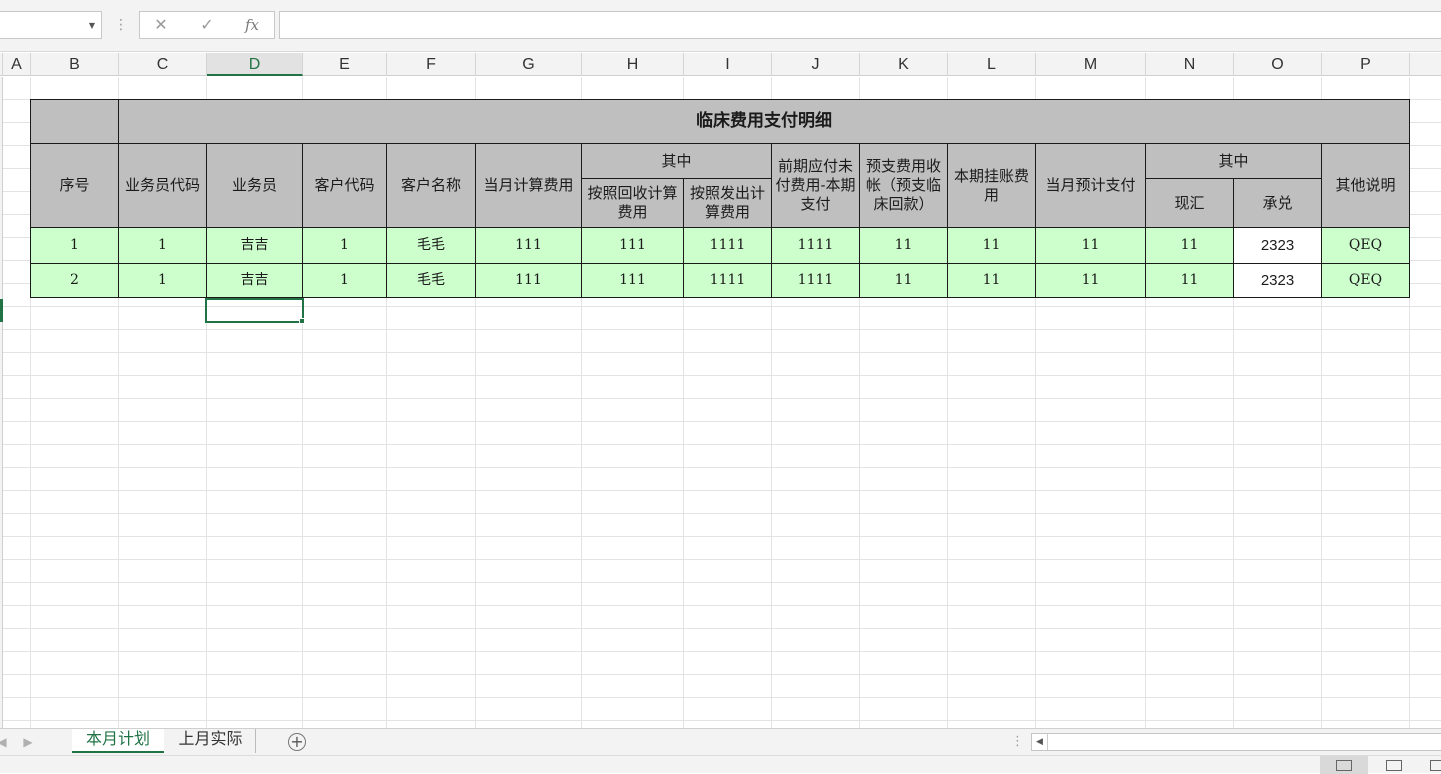  Describe the element at coordinates (728, 64) in the screenshot. I see `column-header-i: I` at that location.